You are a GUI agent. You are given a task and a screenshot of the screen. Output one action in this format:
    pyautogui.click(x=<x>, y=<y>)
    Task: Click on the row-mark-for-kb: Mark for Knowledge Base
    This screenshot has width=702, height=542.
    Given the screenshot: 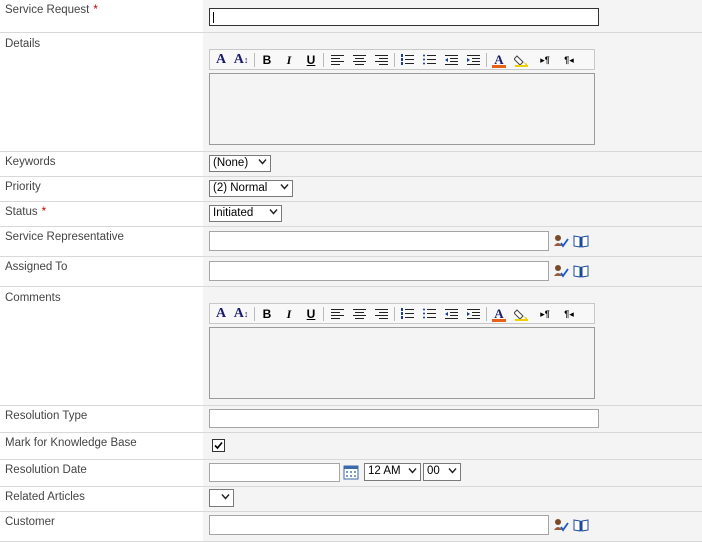 What is the action you would take?
    pyautogui.click(x=351, y=446)
    